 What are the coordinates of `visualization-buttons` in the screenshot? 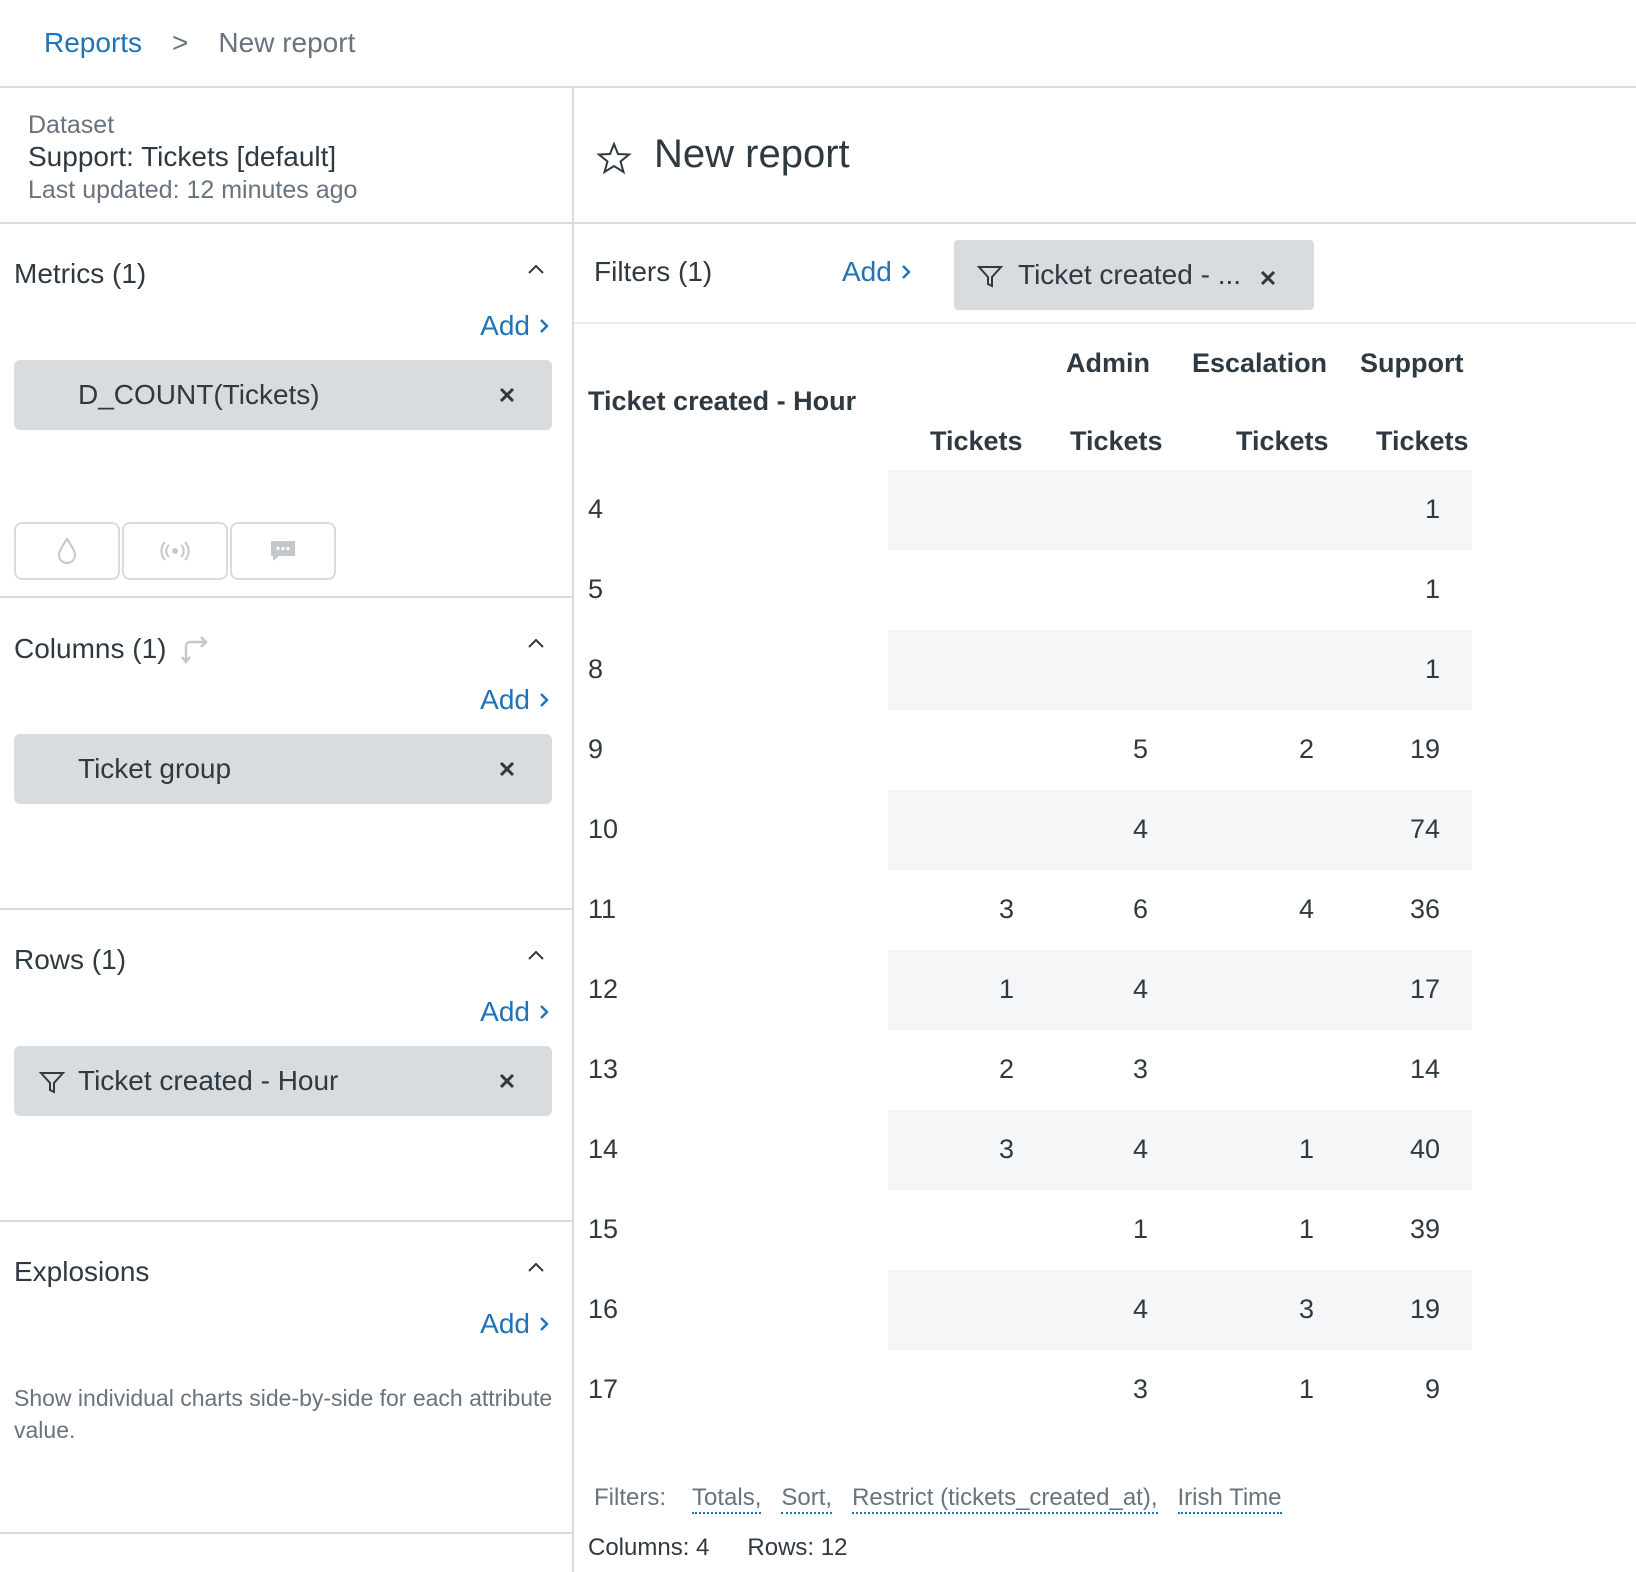 It's located at (175, 551).